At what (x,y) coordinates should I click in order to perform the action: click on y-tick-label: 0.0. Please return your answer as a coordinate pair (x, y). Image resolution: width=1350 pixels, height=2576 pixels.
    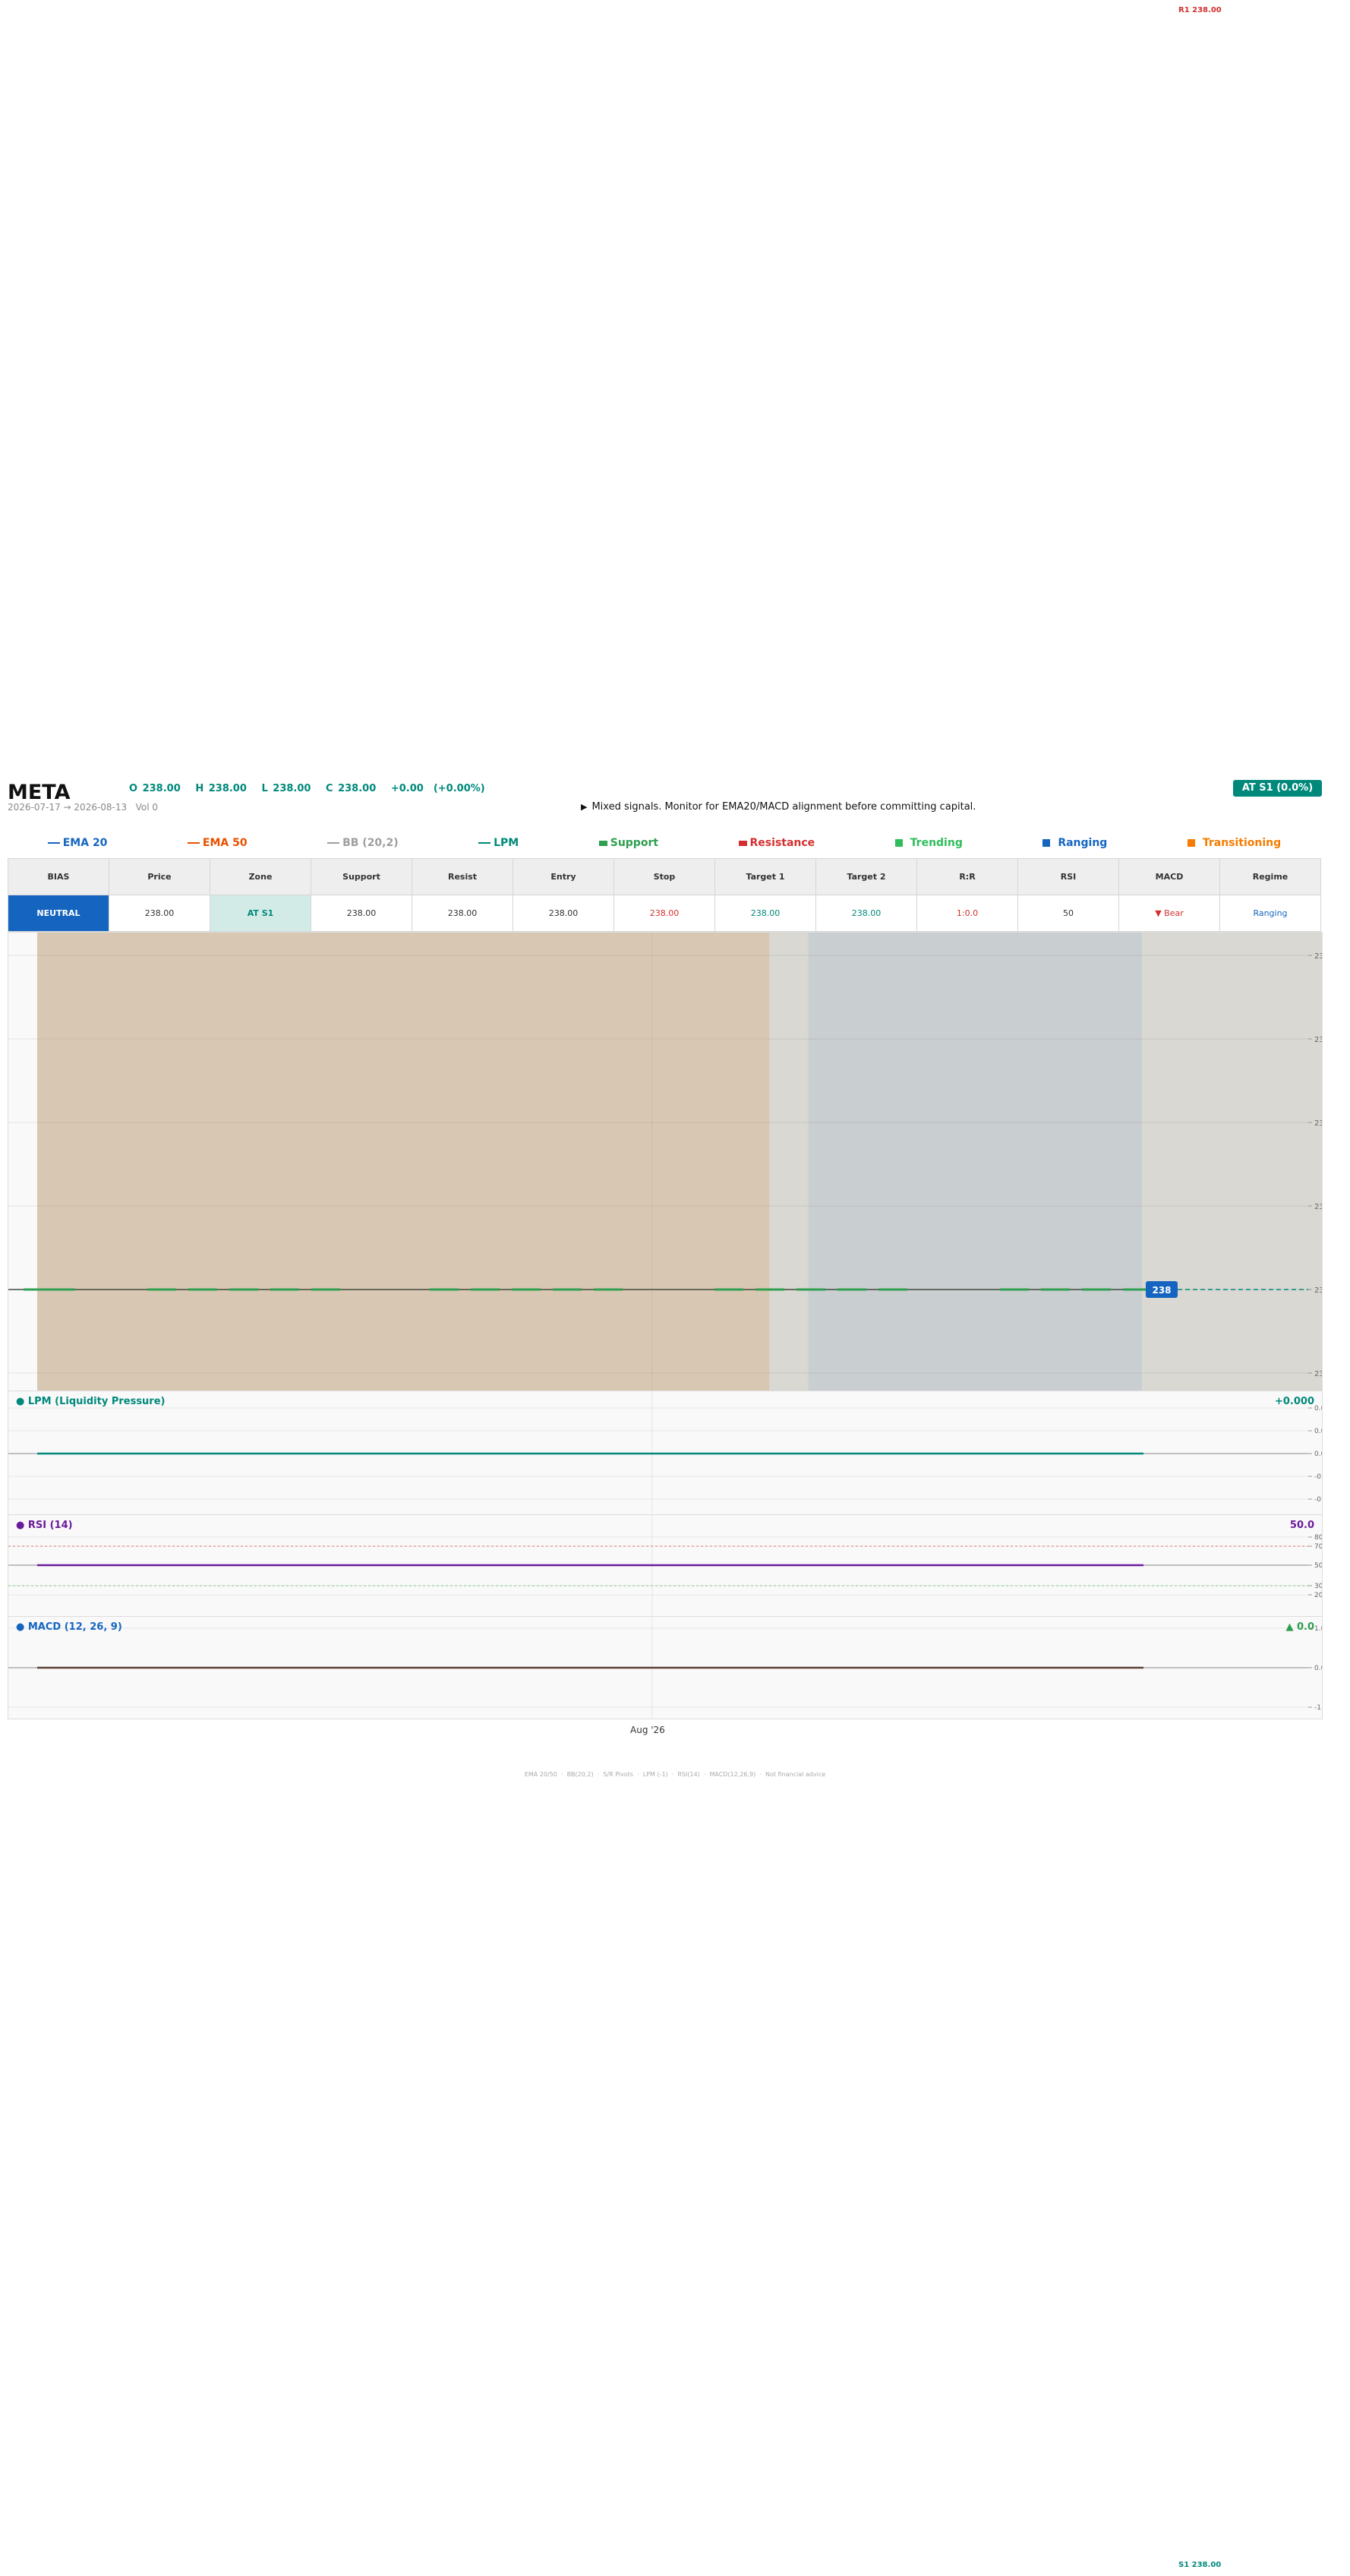
    Looking at the image, I should click on (1318, 1668).